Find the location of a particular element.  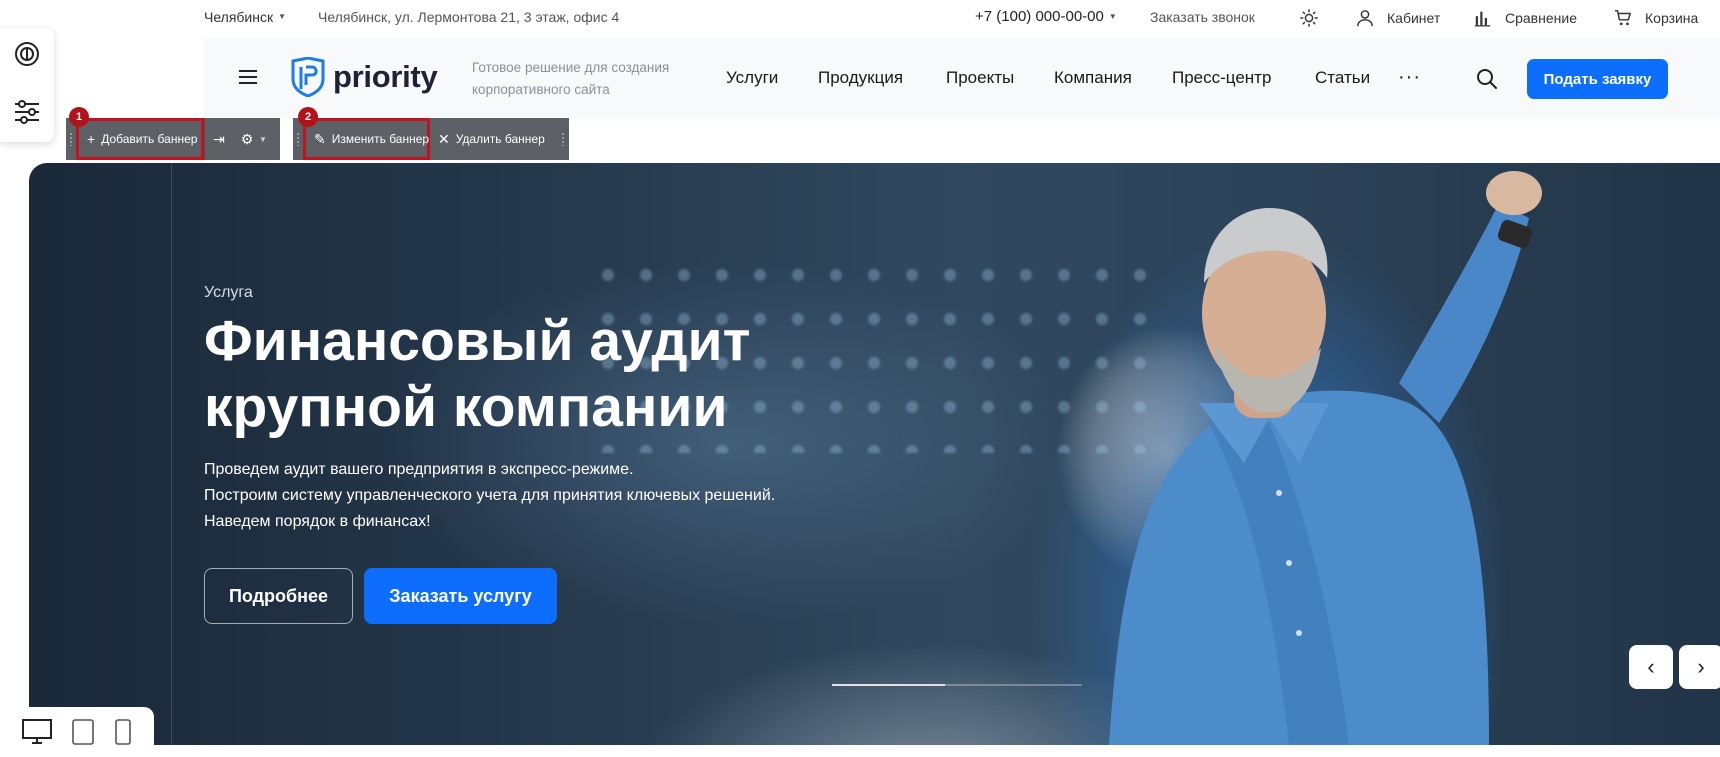

admin-toolbar-add: + Добавить баннер ⇥ ⚙ ▼ is located at coordinates (173, 139).